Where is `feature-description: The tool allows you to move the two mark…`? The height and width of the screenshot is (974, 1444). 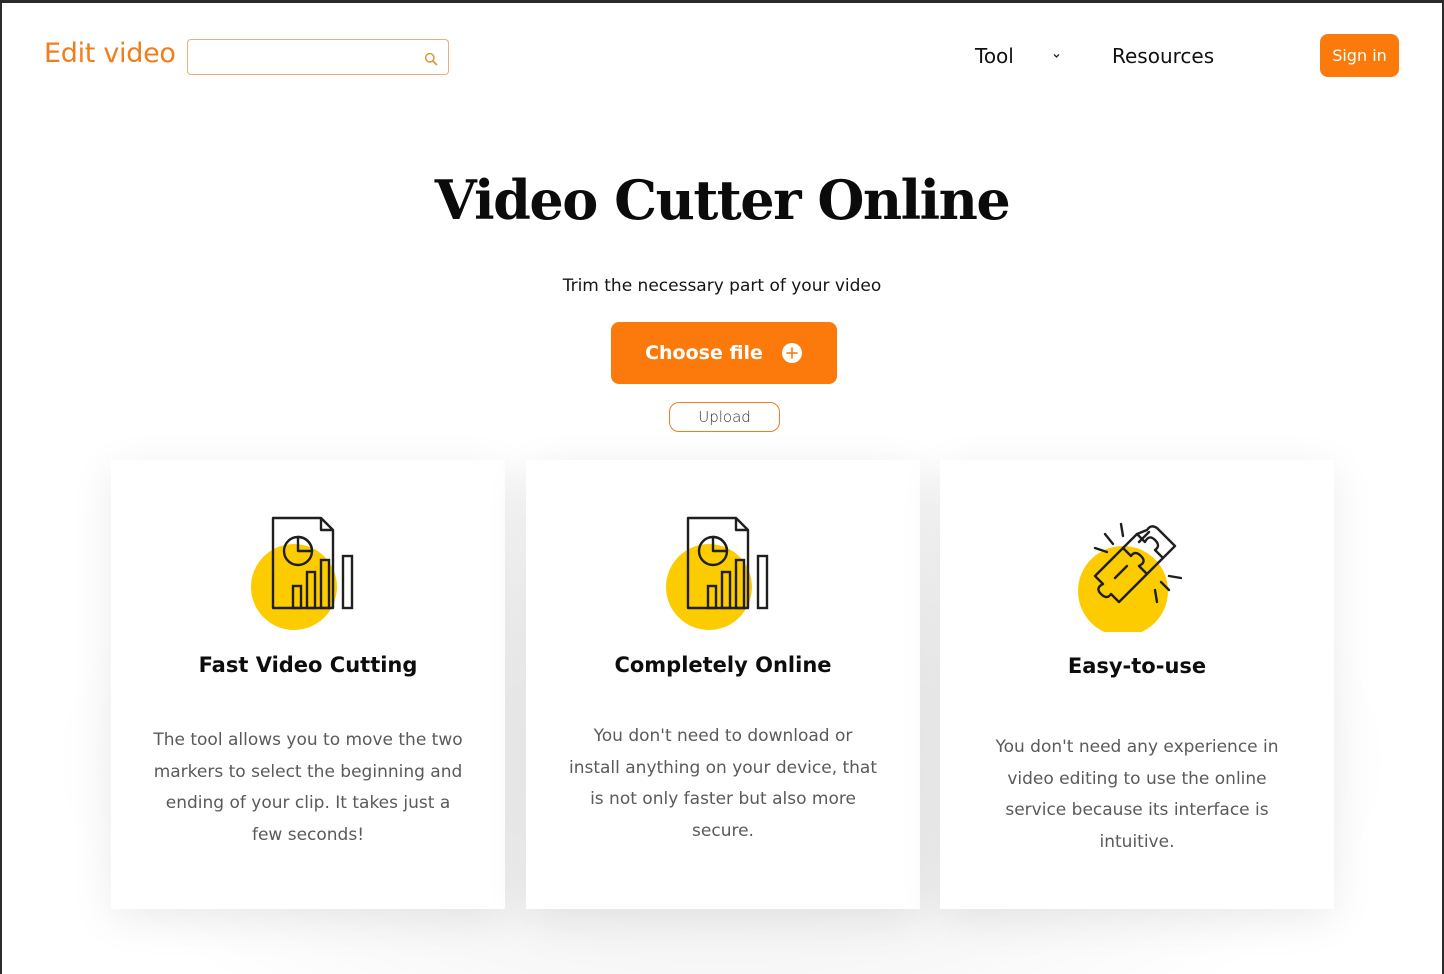
feature-description: The tool allows you to move the two mark… is located at coordinates (308, 787).